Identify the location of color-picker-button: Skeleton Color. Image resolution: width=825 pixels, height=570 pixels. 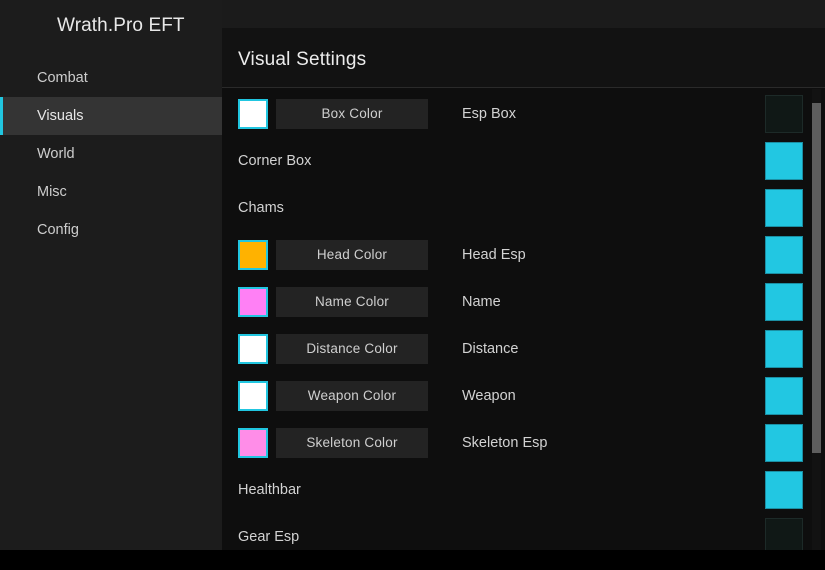
(352, 442).